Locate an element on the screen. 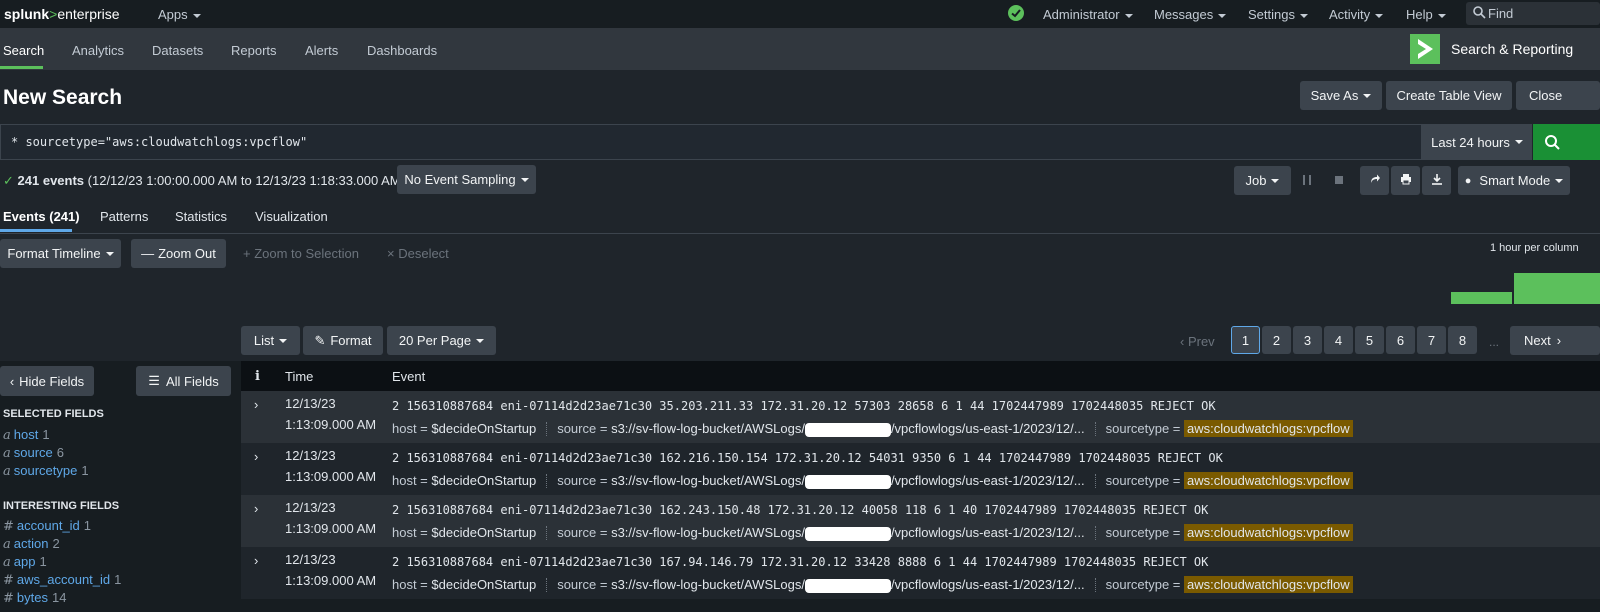 The height and width of the screenshot is (612, 1600). pause-icon is located at coordinates (1307, 180).